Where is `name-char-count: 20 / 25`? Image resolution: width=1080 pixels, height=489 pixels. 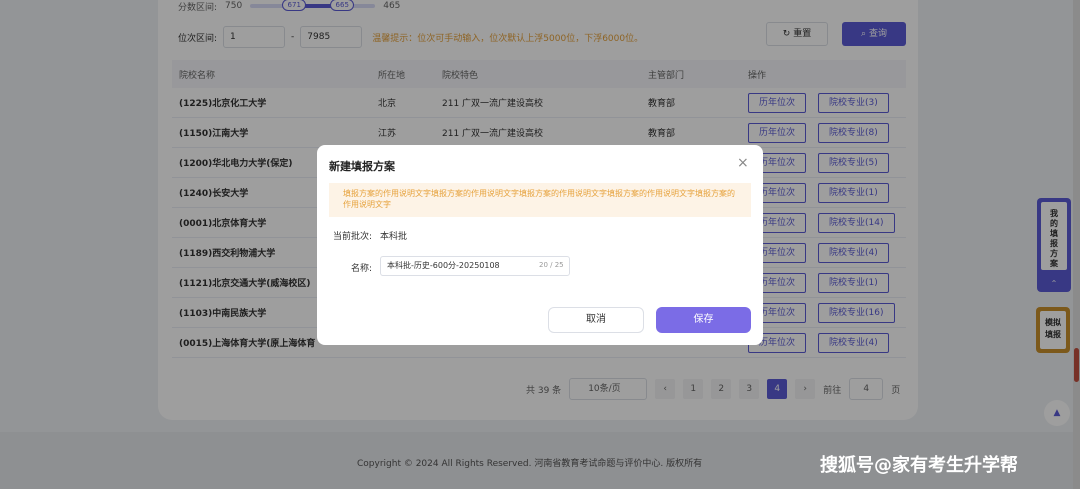
name-char-count: 20 / 25 is located at coordinates (551, 265).